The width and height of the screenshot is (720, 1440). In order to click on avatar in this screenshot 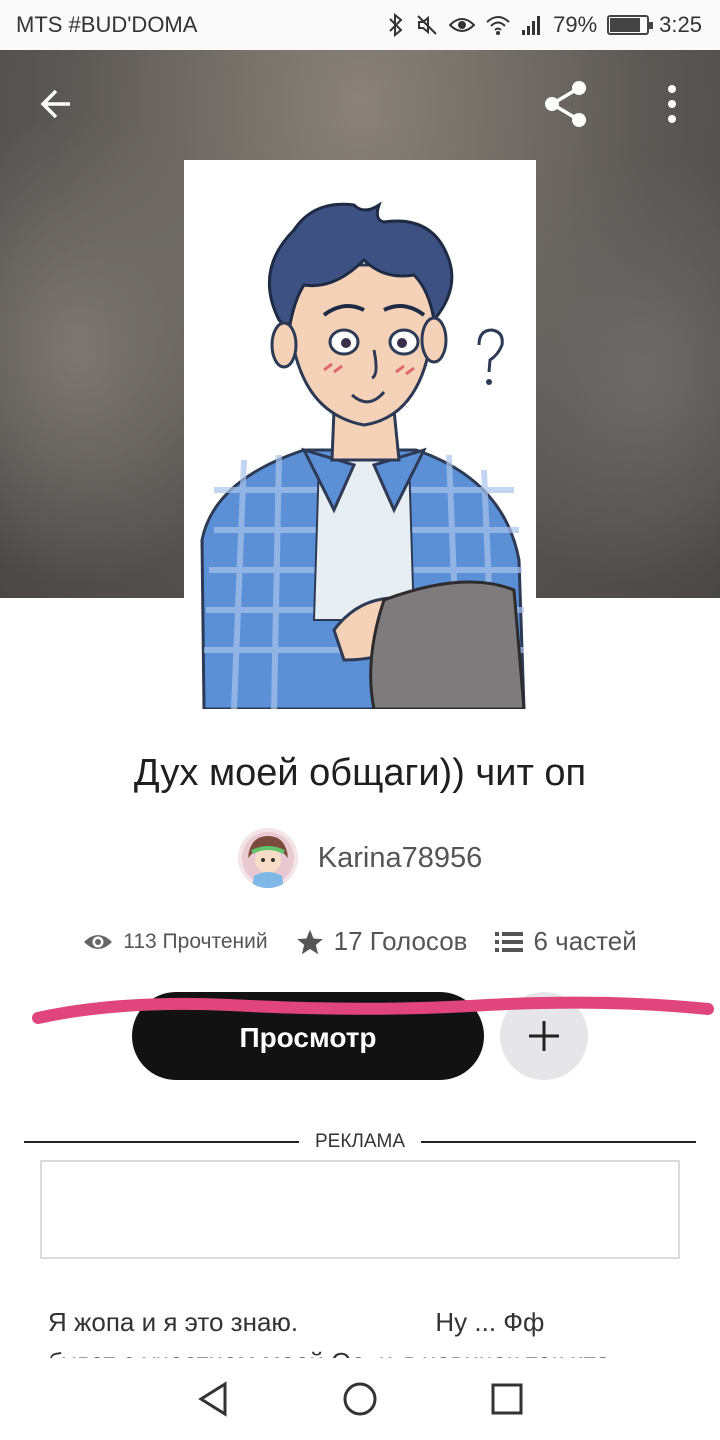, I will do `click(267, 858)`.